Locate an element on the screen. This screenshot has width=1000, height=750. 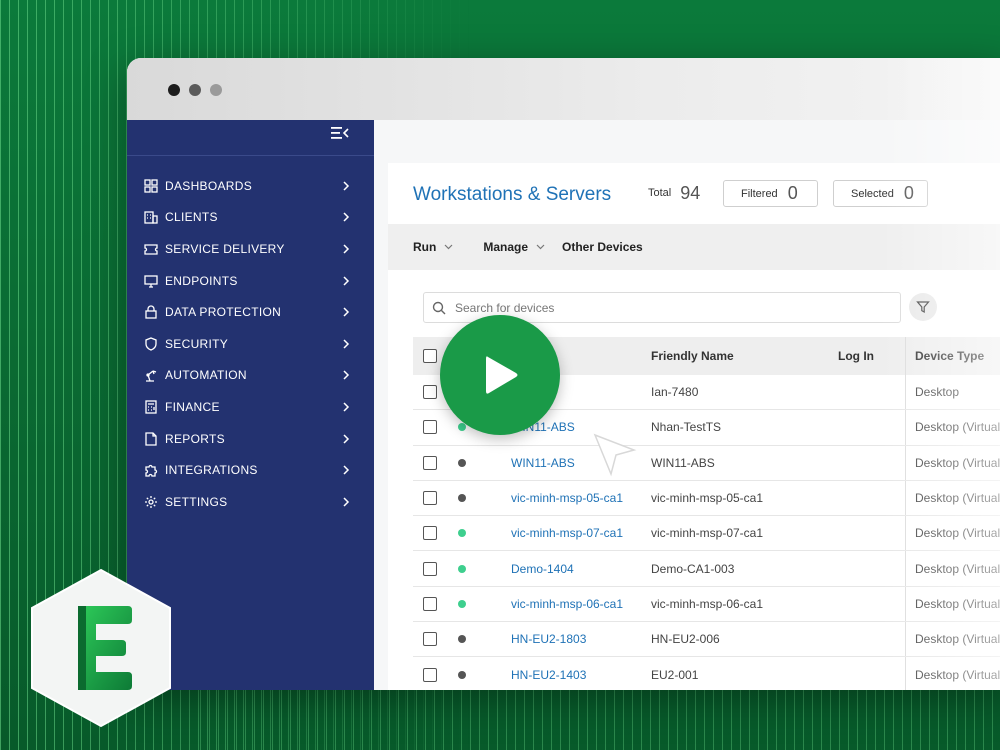
collapse-menu-icon is located at coordinates (340, 133).